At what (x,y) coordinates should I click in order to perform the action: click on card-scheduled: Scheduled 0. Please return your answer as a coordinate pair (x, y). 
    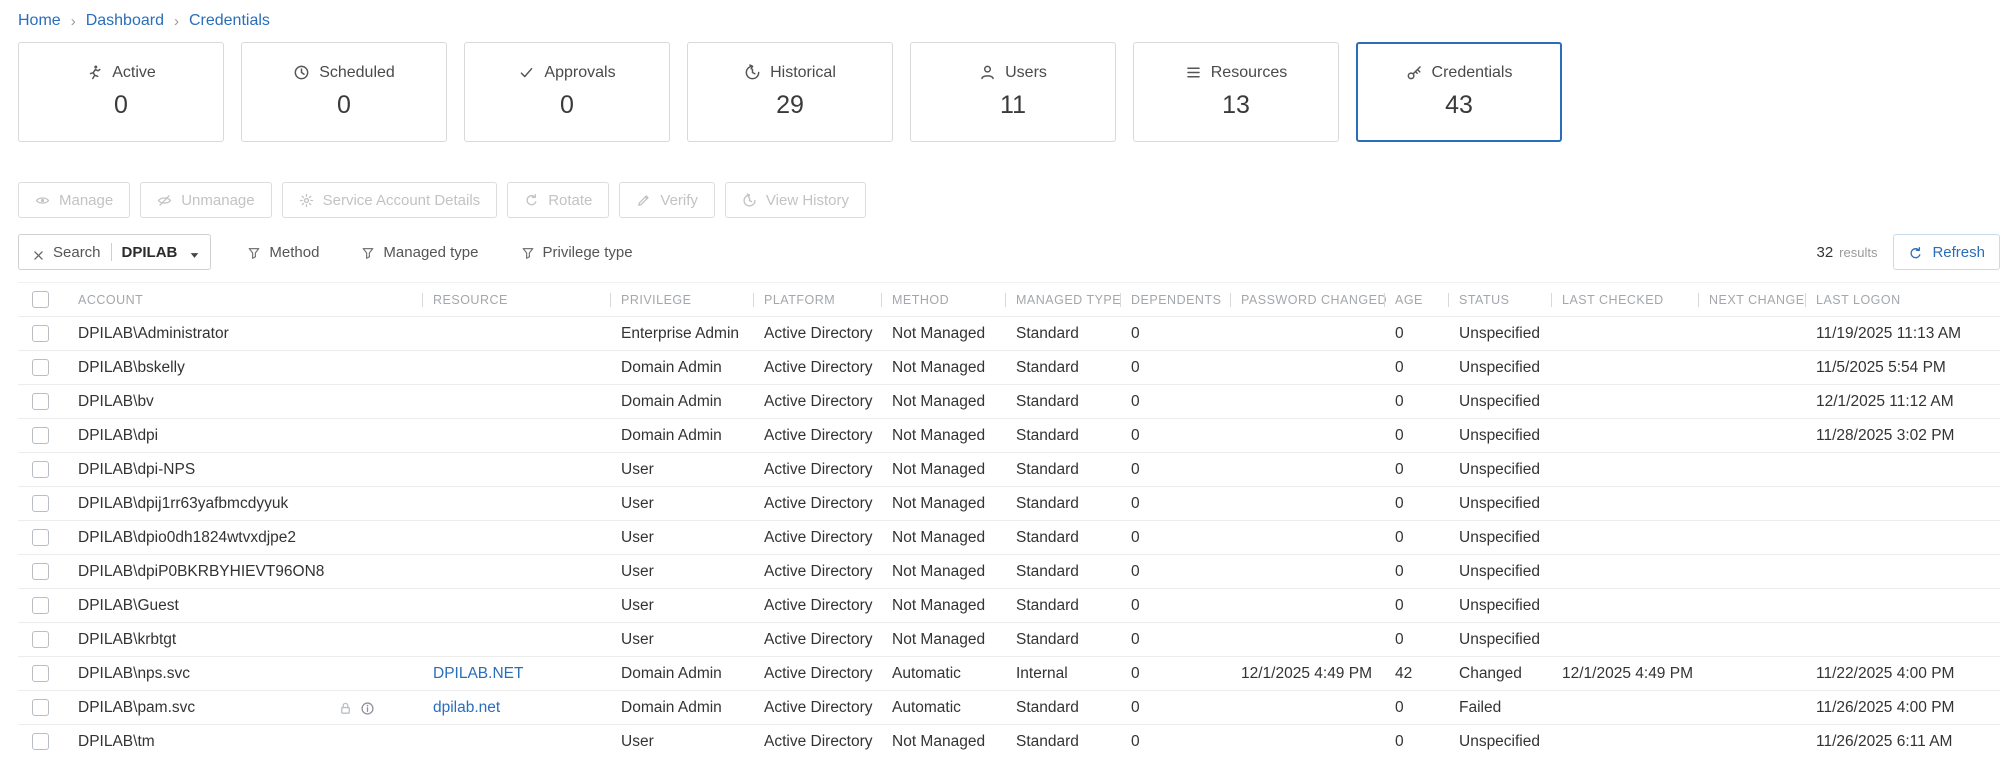
    Looking at the image, I should click on (344, 92).